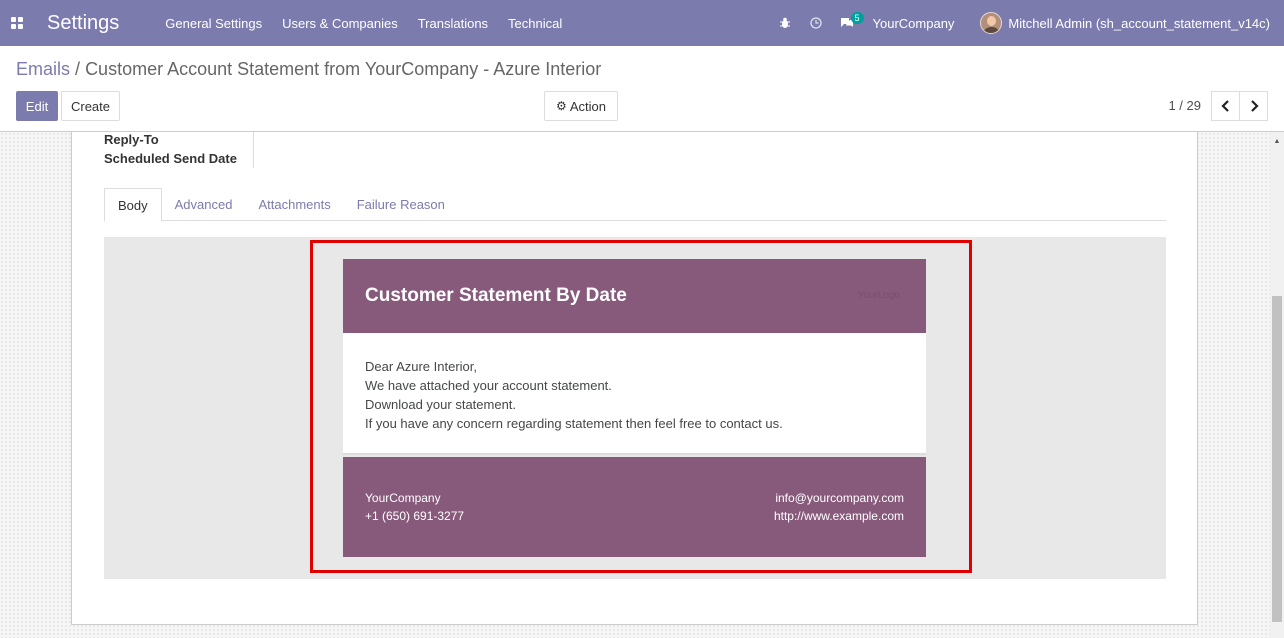 Image resolution: width=1284 pixels, height=638 pixels. Describe the element at coordinates (1184, 105) in the screenshot. I see `pager-value: 1 / 29` at that location.